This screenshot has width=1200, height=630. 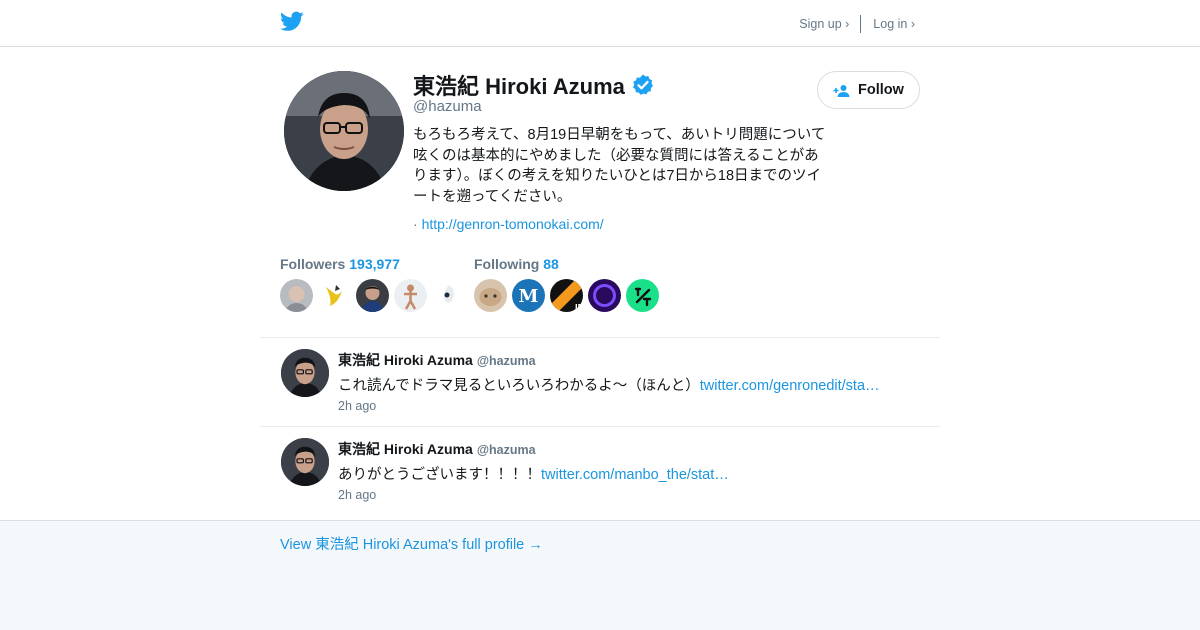 I want to click on twitter-bird-icon, so click(x=292, y=21).